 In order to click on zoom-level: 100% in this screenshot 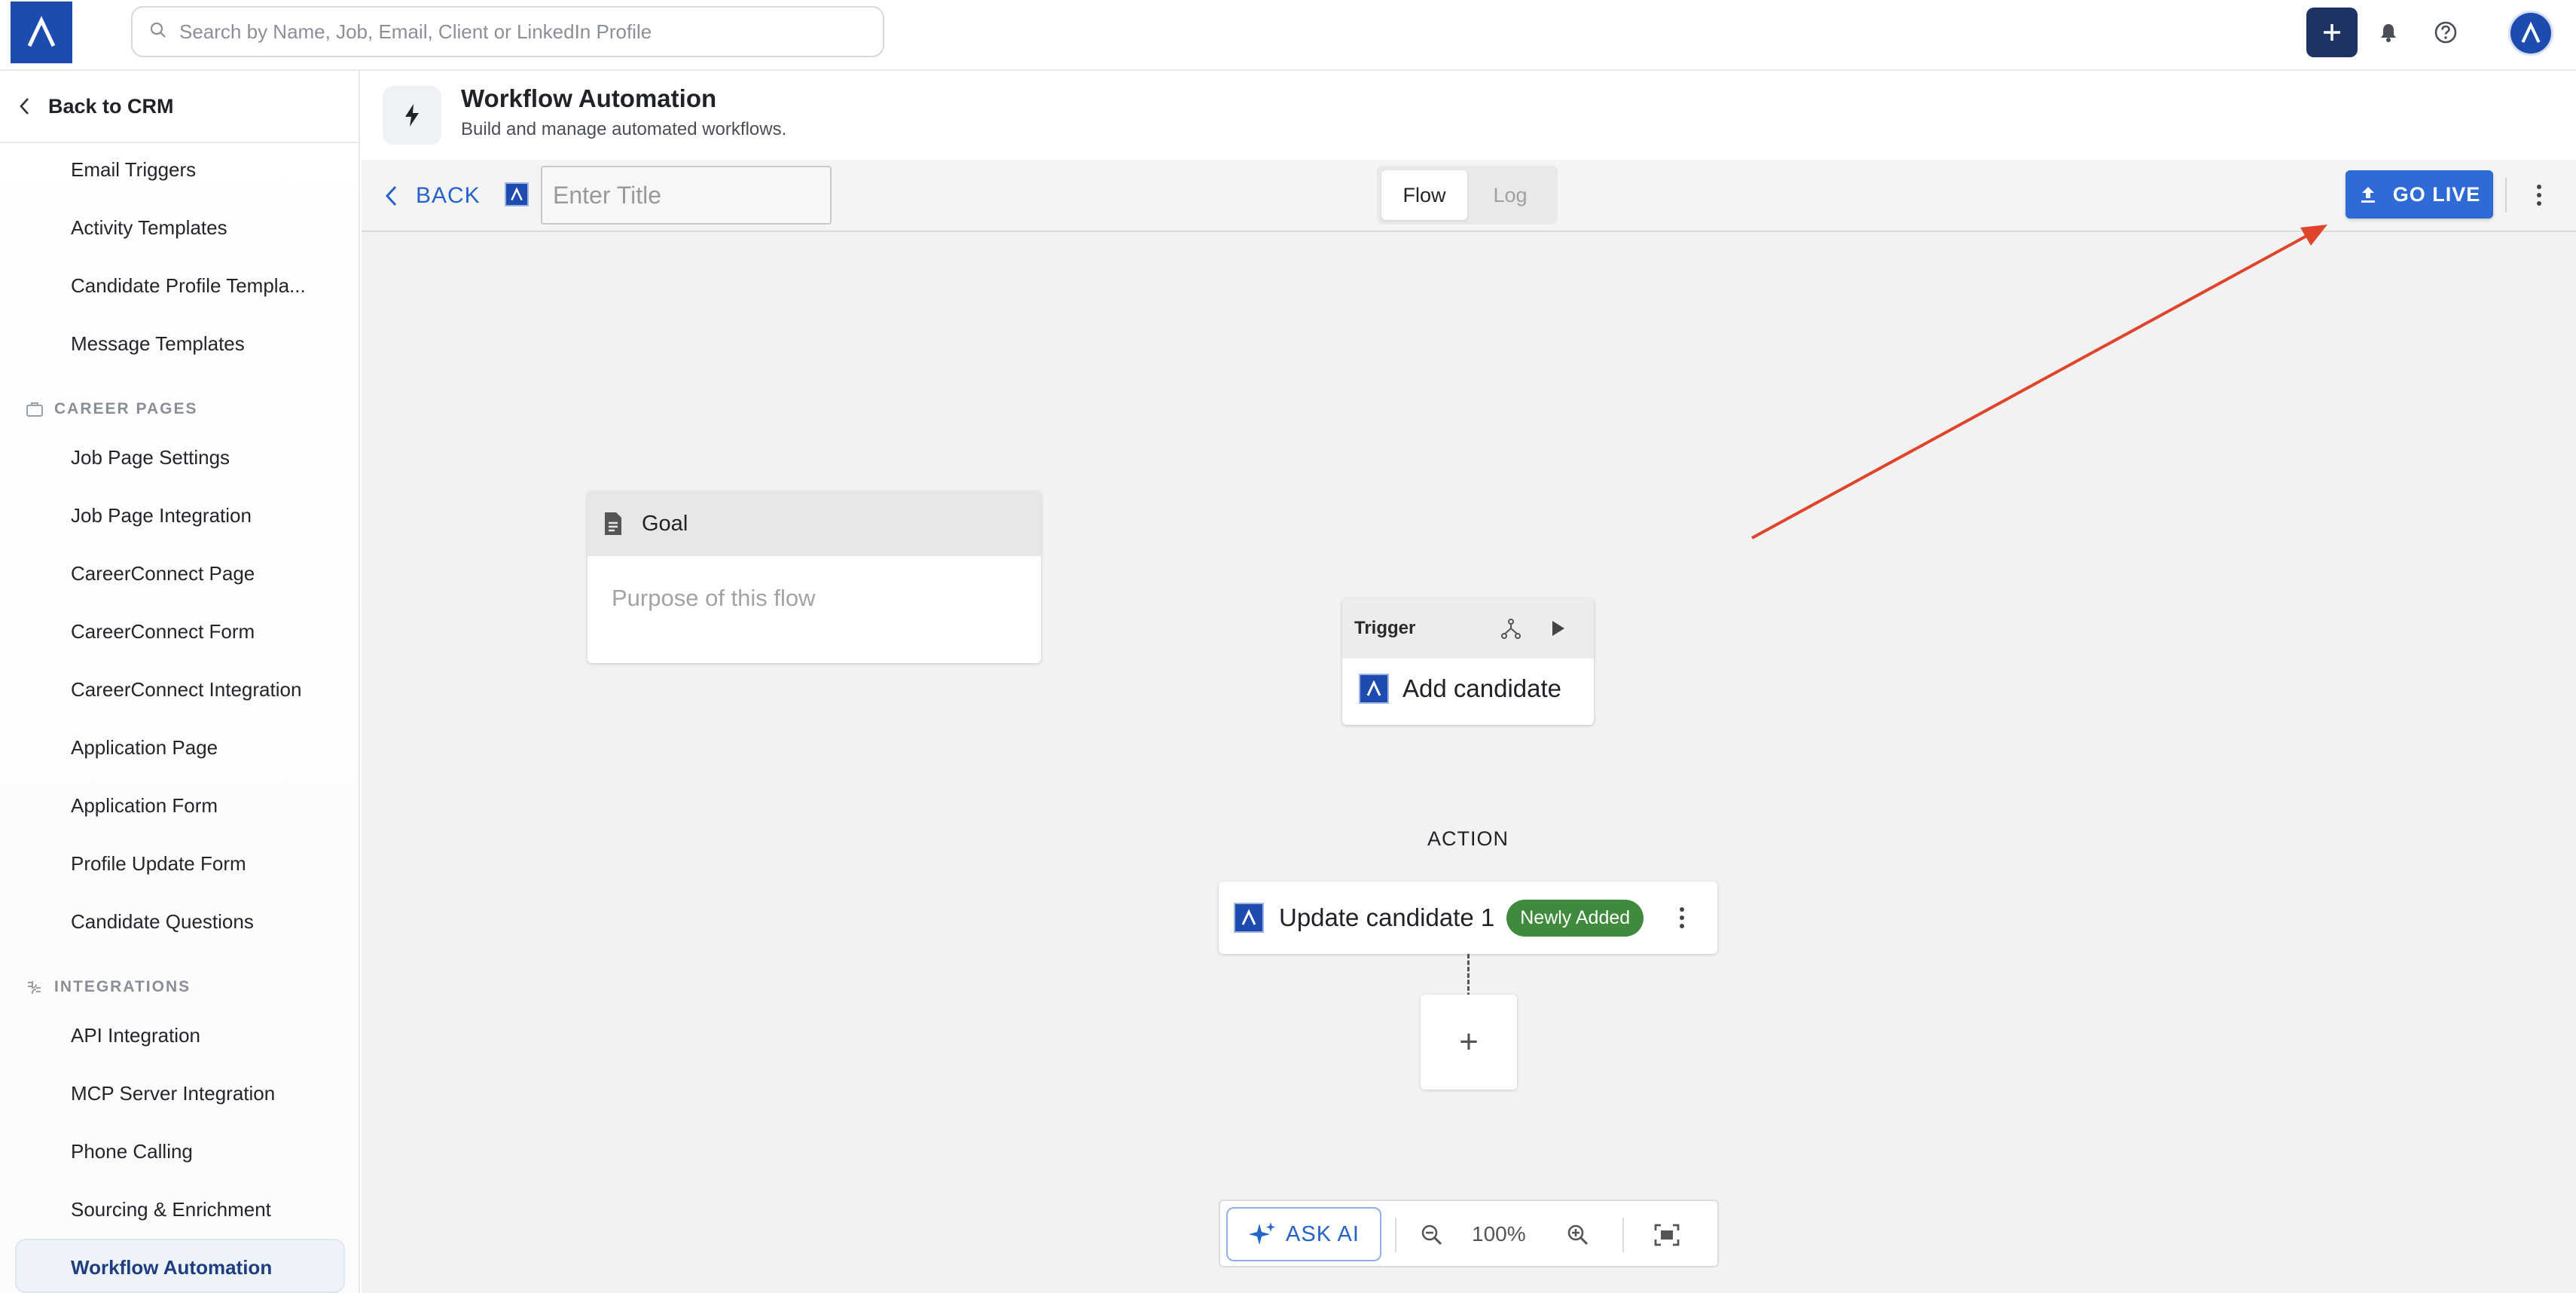, I will do `click(1499, 1234)`.